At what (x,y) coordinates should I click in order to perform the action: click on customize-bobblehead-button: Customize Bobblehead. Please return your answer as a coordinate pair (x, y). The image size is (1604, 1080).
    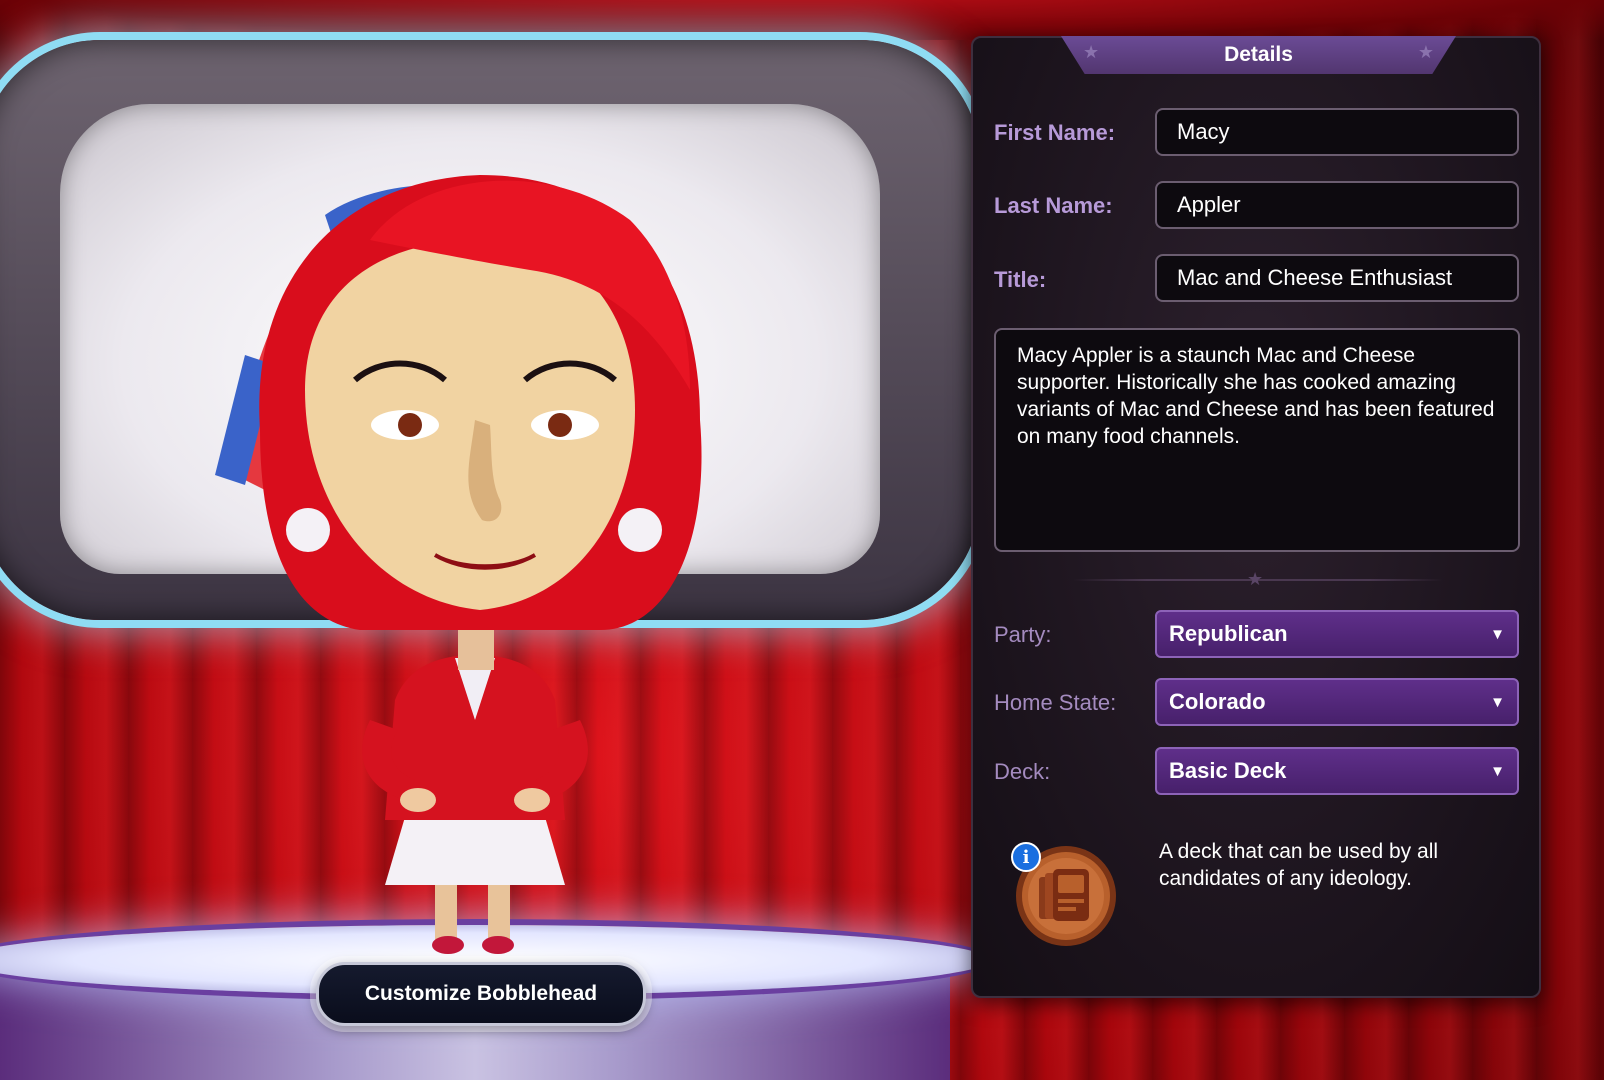
    Looking at the image, I should click on (481, 994).